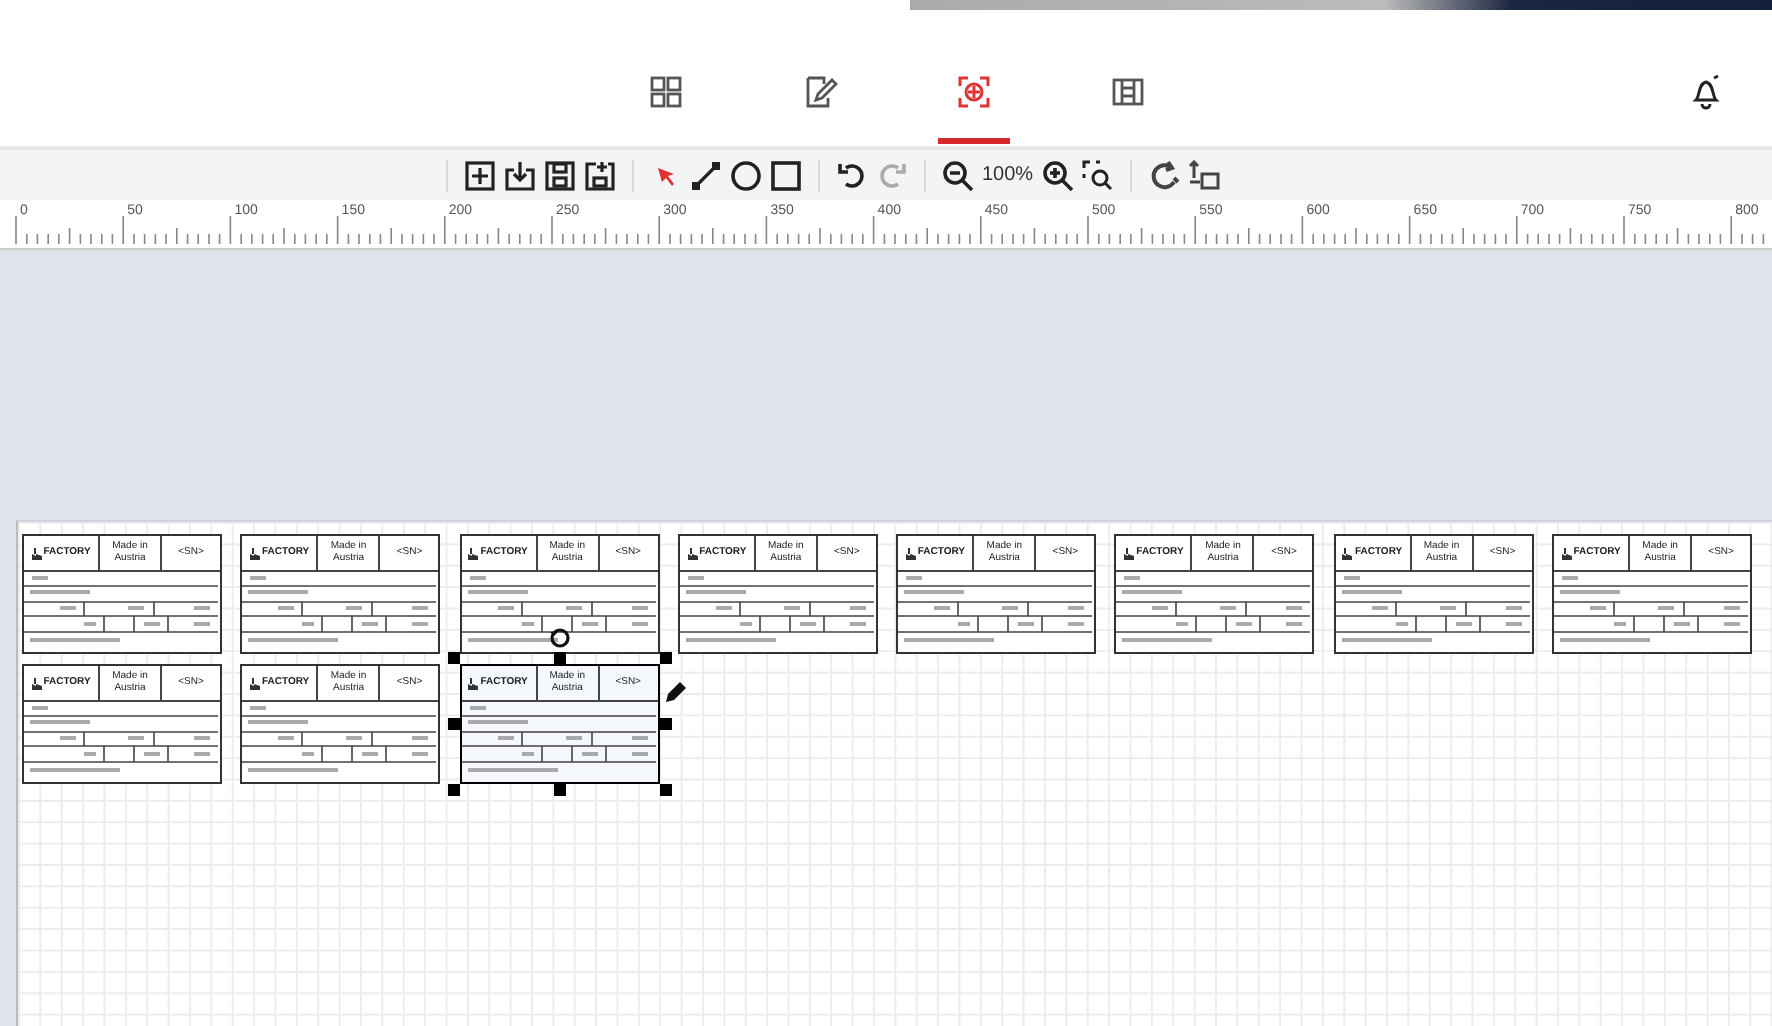 The height and width of the screenshot is (1026, 1772). Describe the element at coordinates (892, 175) in the screenshot. I see `redo-icon` at that location.